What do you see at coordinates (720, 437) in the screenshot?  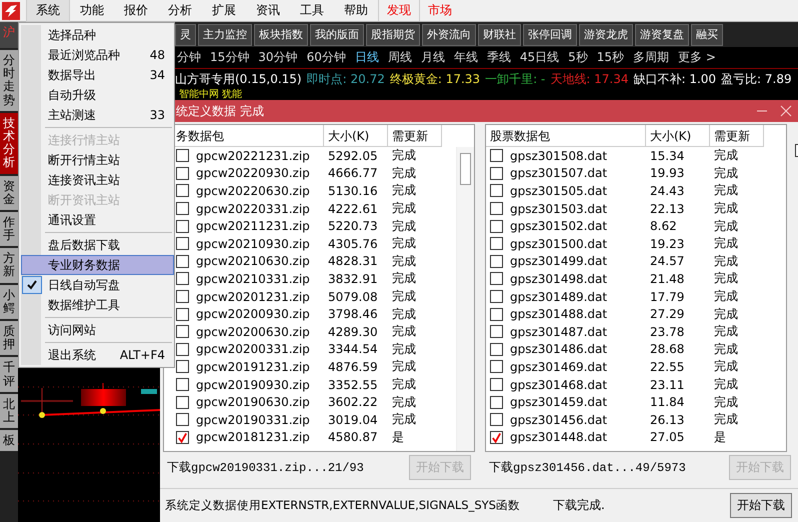 I see `update-status: 是` at bounding box center [720, 437].